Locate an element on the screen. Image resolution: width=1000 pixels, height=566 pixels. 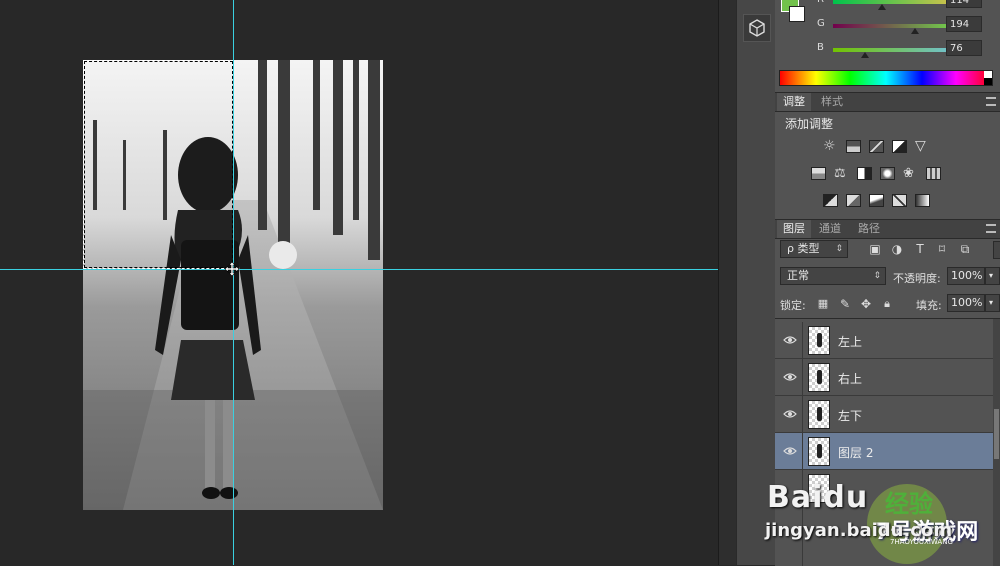
adjustments-tabbar: 调整 样式 is located at coordinates (887, 102).